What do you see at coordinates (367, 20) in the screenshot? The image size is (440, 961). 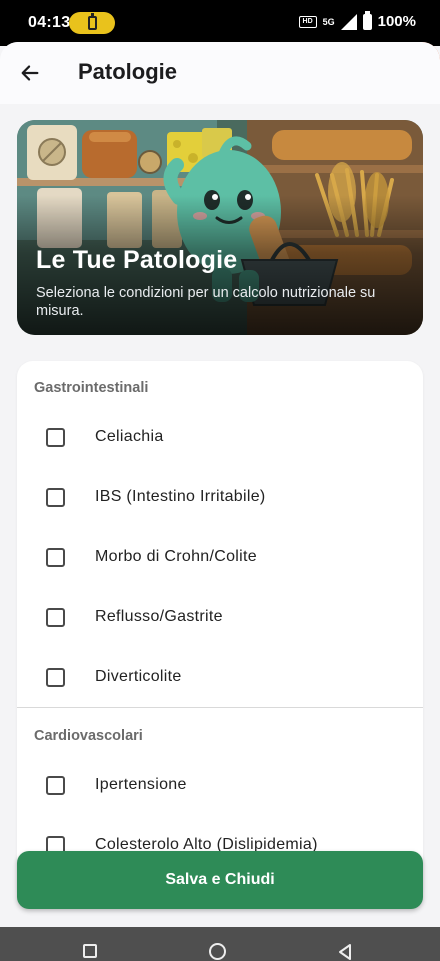 I see `battery-icon` at bounding box center [367, 20].